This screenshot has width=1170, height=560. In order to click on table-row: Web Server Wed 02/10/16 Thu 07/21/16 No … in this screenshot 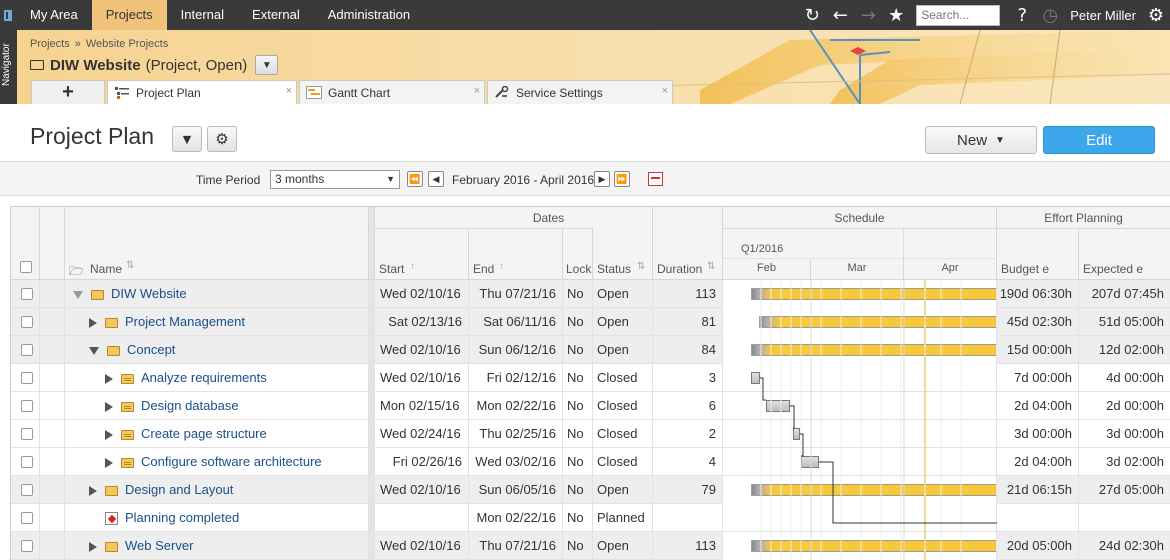, I will do `click(590, 546)`.